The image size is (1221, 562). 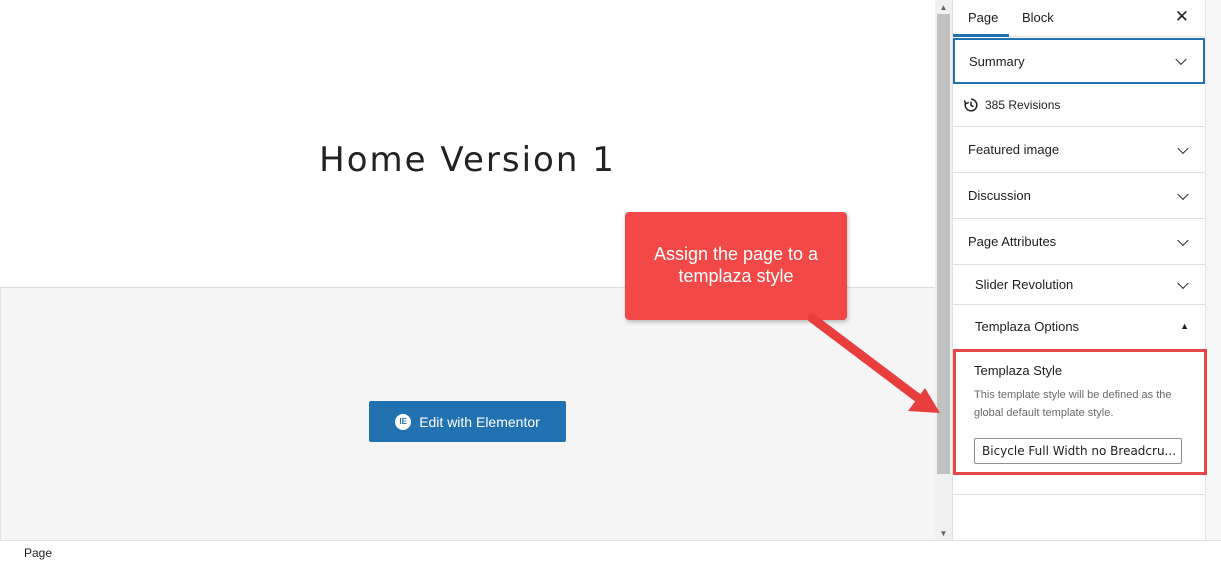 What do you see at coordinates (1080, 412) in the screenshot?
I see `highlight-box` at bounding box center [1080, 412].